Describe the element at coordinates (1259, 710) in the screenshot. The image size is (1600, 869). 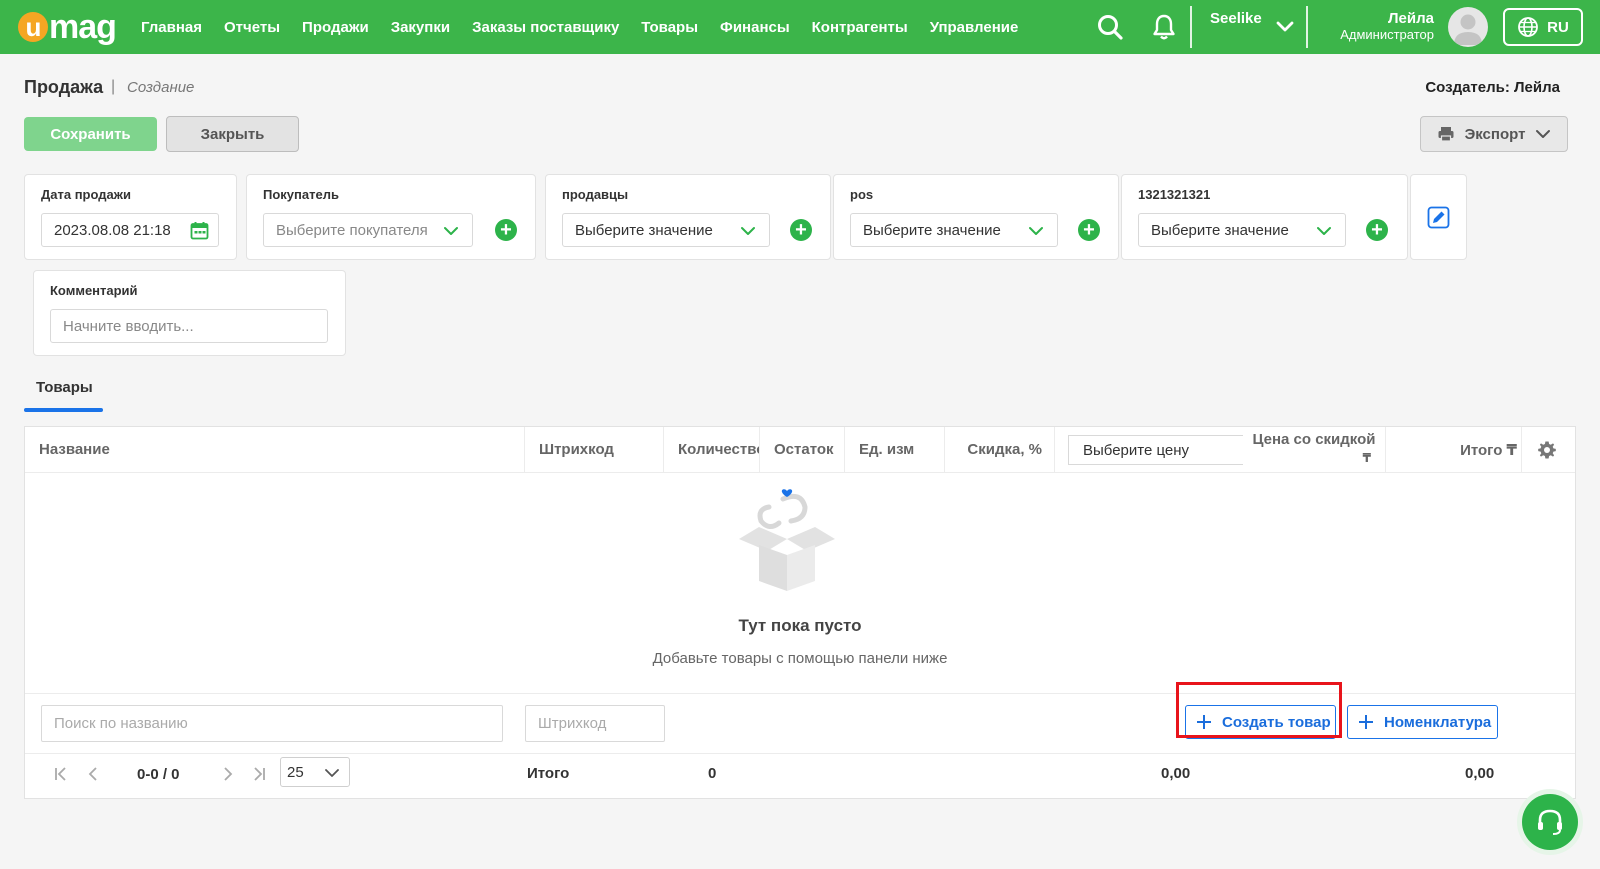
I see `create-product-highlight` at that location.